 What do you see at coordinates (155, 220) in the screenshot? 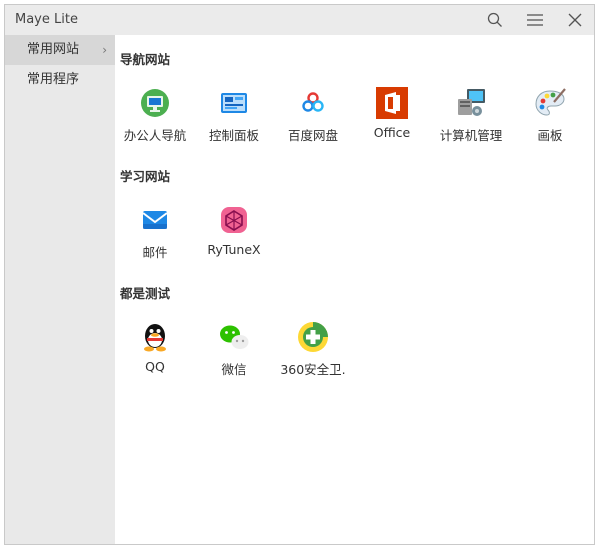
I see `mail-icon` at bounding box center [155, 220].